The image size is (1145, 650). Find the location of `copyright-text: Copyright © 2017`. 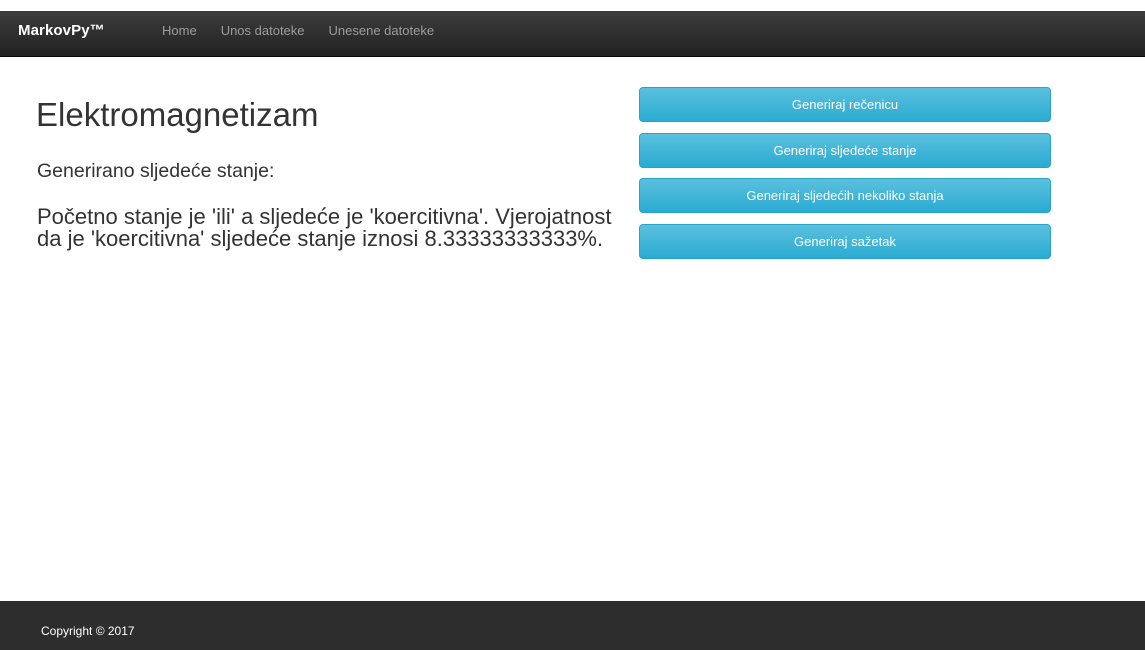

copyright-text: Copyright © 2017 is located at coordinates (88, 631).